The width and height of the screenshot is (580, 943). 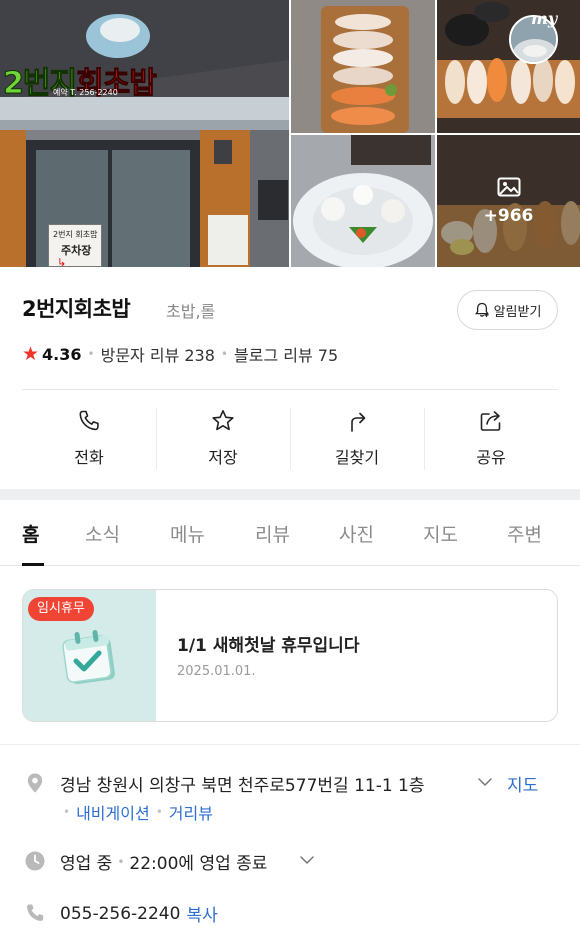 What do you see at coordinates (89, 457) in the screenshot?
I see `call-label: 전화` at bounding box center [89, 457].